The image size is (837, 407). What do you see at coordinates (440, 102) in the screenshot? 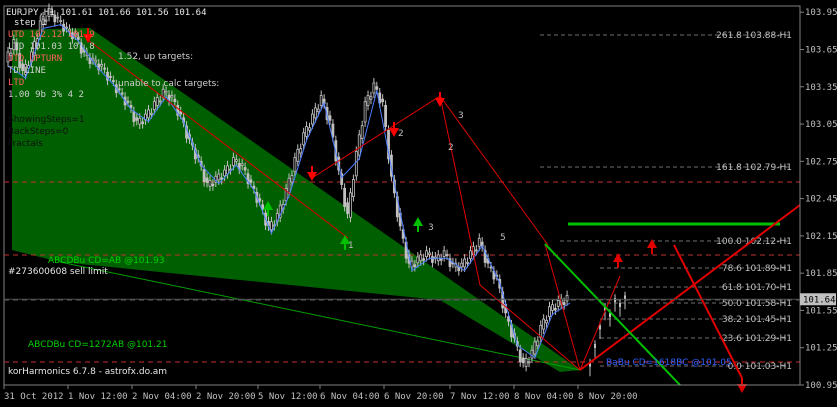
I see `fractal-down-arrow` at bounding box center [440, 102].